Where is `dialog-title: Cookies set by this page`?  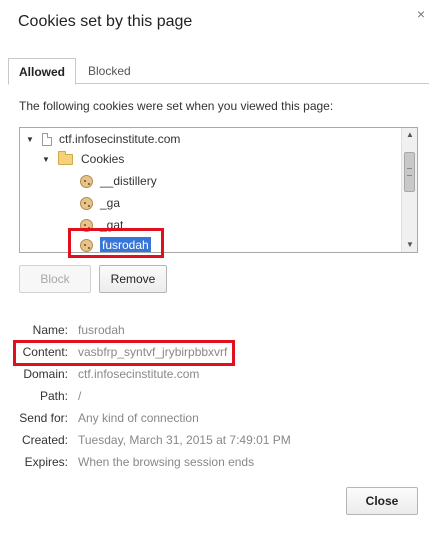 dialog-title: Cookies set by this page is located at coordinates (105, 21).